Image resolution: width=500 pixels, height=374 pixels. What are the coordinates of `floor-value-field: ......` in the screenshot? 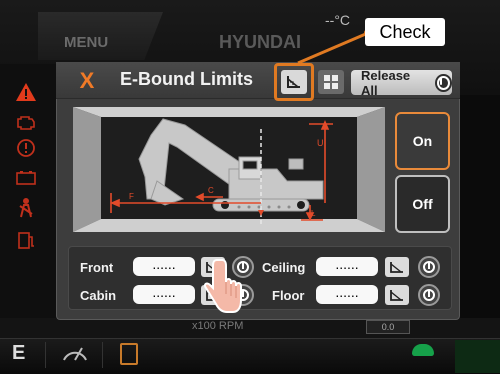 It's located at (347, 294).